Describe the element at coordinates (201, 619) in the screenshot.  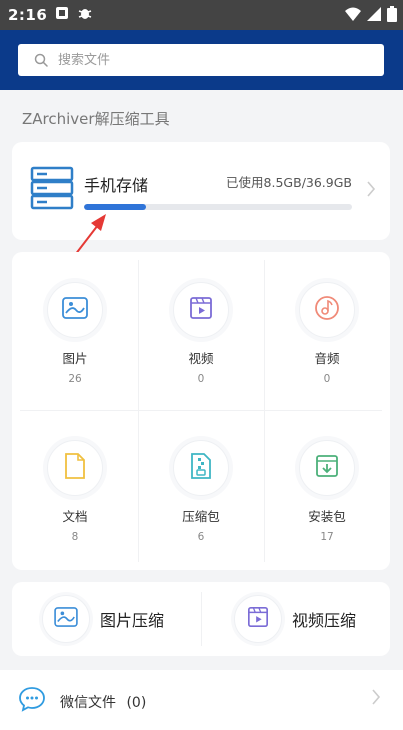
I see `compress-card: 图片压缩 视频压缩` at that location.